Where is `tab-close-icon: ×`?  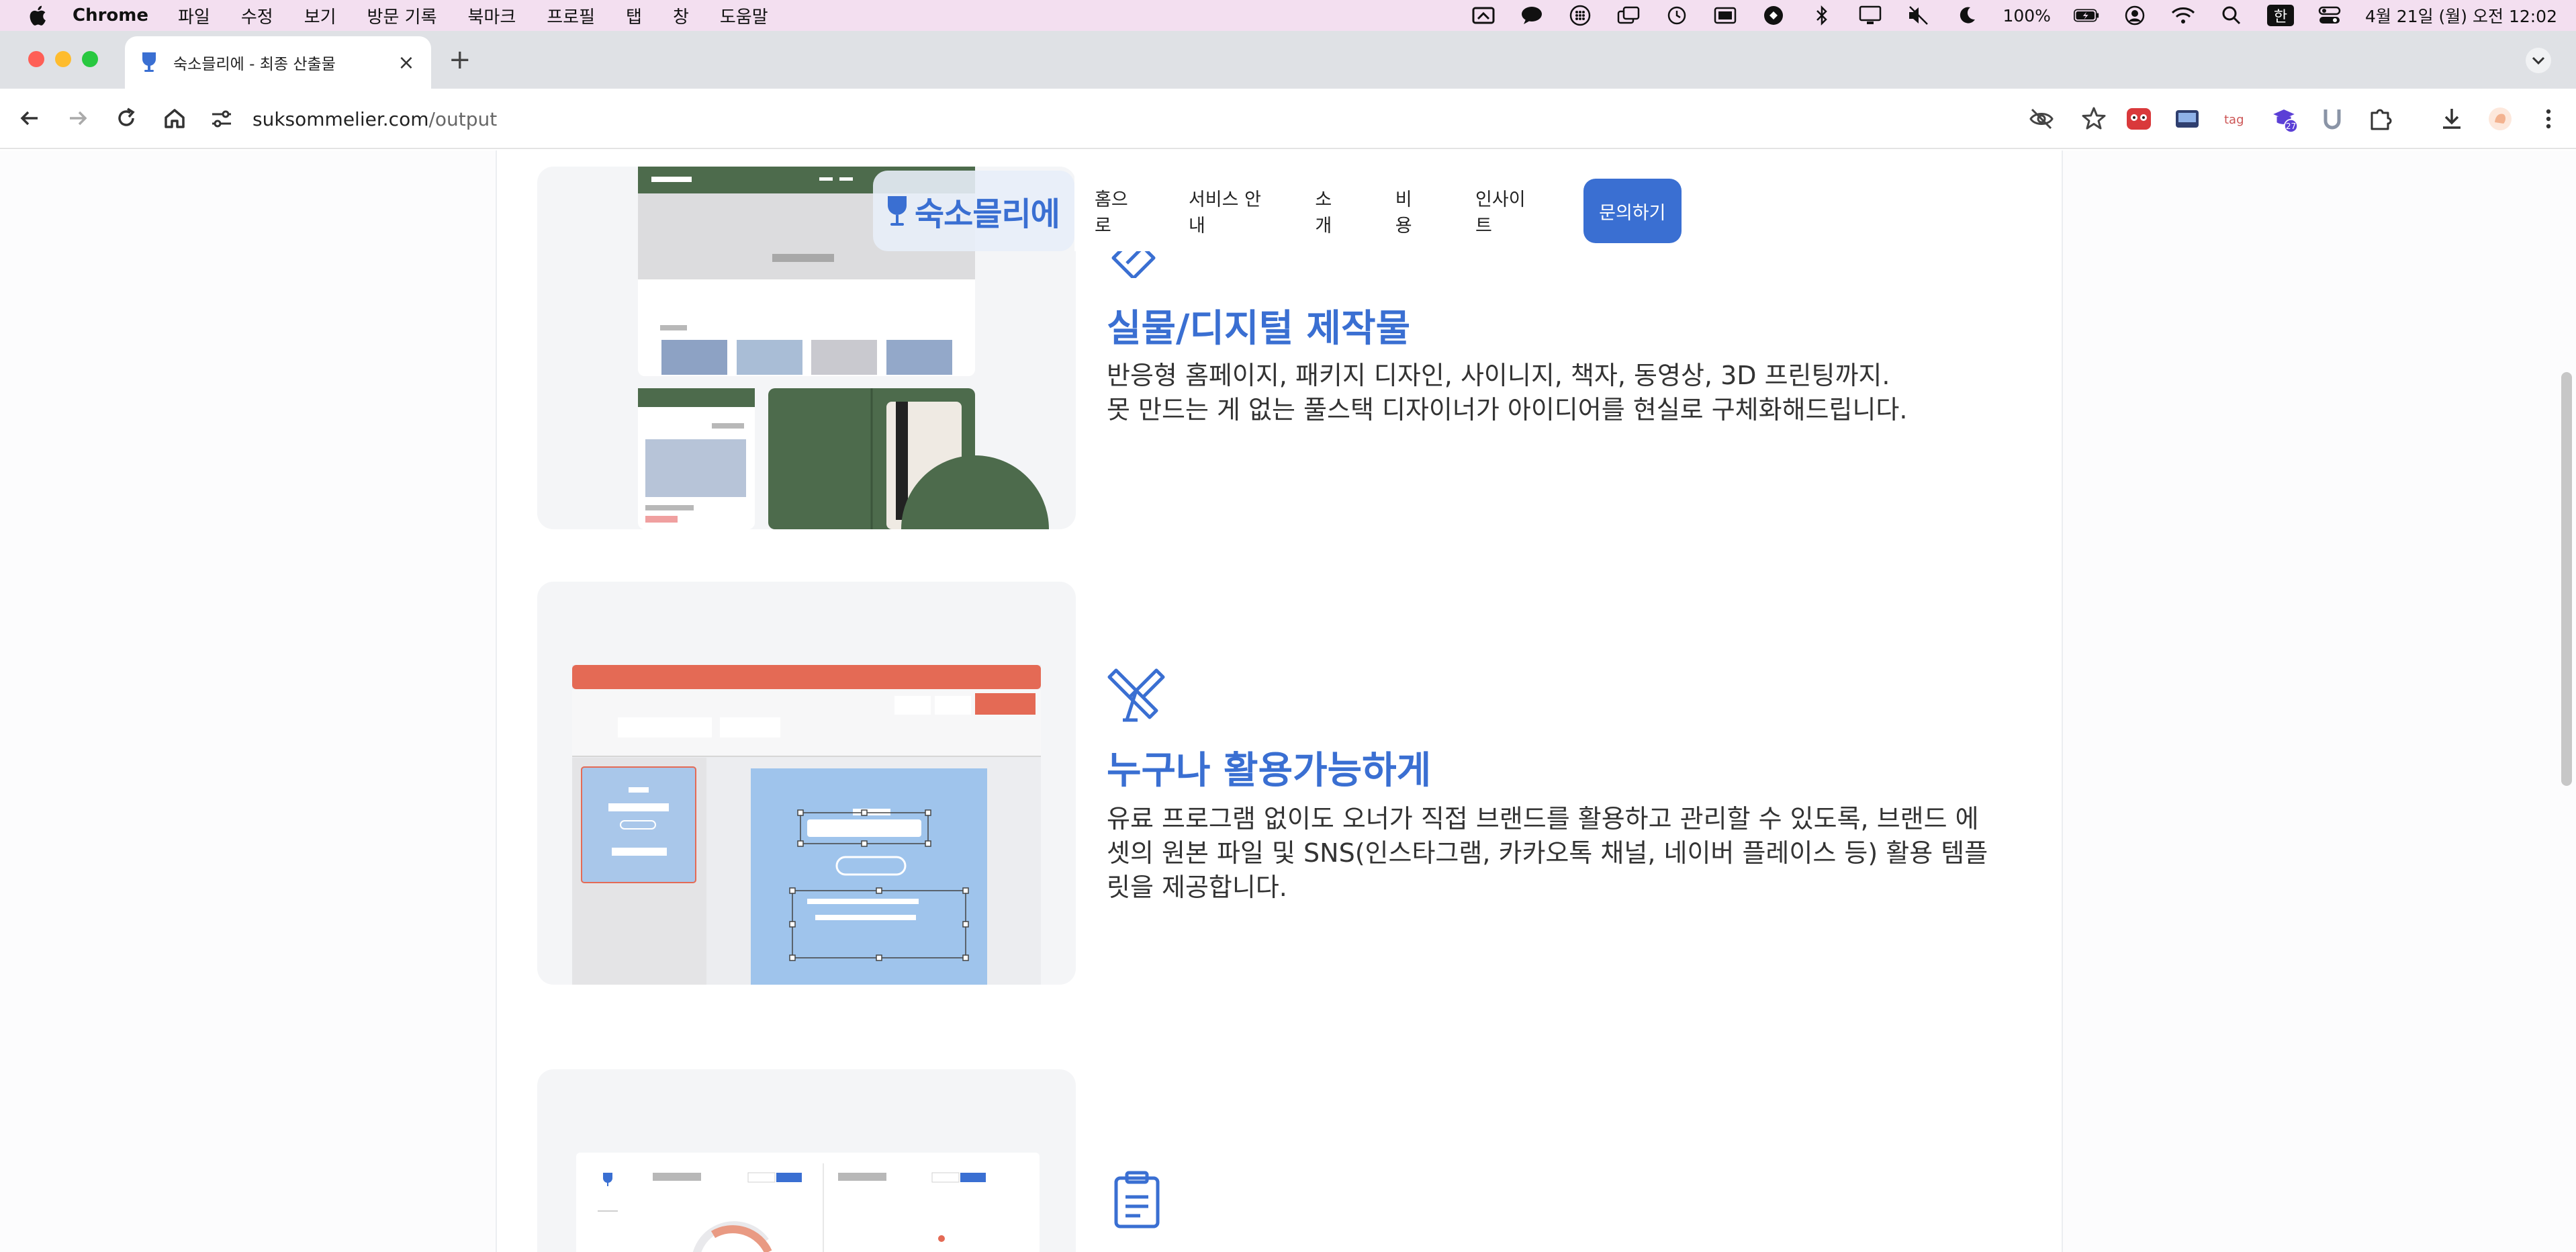 tab-close-icon: × is located at coordinates (406, 63).